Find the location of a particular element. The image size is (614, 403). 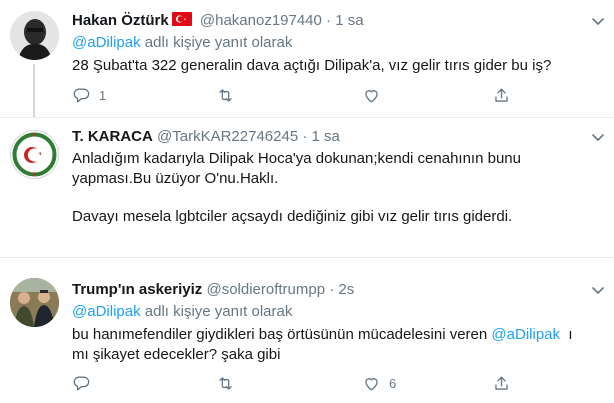

tweet-text-line: yapması.Bu üzüyor O'nu.Haklı. is located at coordinates (175, 178).